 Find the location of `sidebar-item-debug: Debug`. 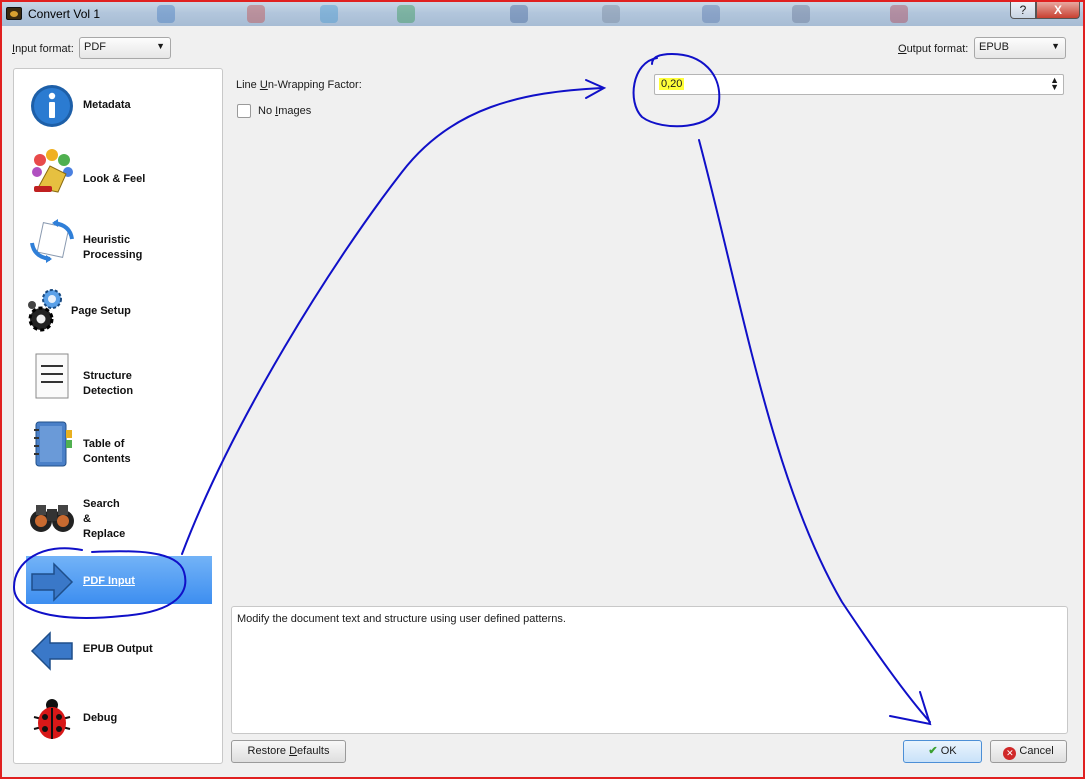

sidebar-item-debug: Debug is located at coordinates (118, 725).